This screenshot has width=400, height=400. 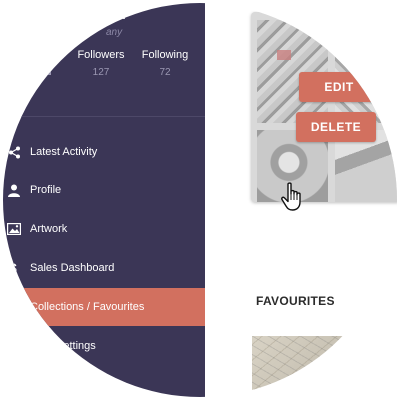 I want to click on delete-button: DELETE, so click(x=336, y=127).